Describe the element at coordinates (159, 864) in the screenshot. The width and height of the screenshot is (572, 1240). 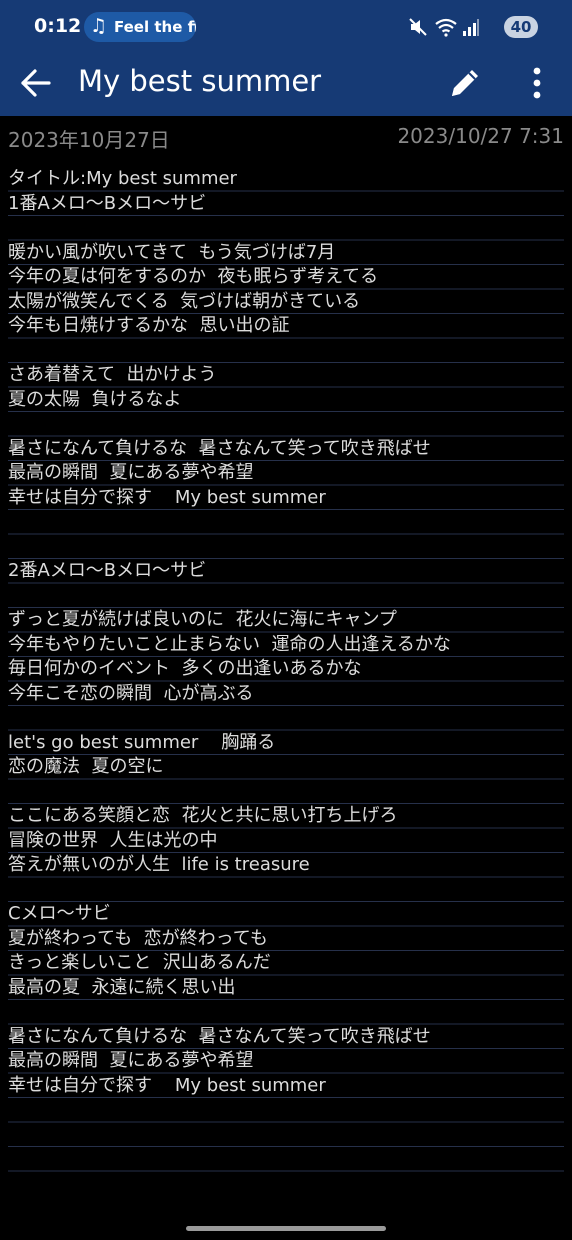
I see `note-line: 答えが無いのが人生 life is treasure` at that location.